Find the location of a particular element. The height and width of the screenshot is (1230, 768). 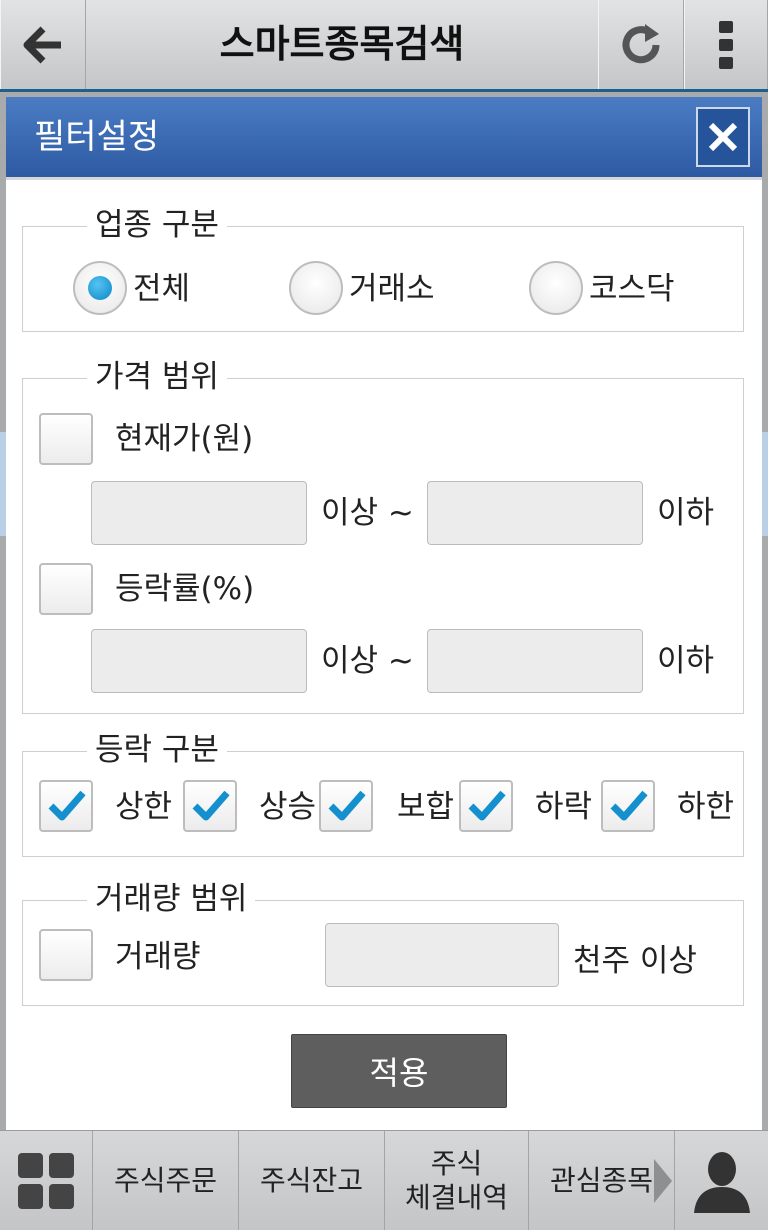

refresh-icon is located at coordinates (641, 43).